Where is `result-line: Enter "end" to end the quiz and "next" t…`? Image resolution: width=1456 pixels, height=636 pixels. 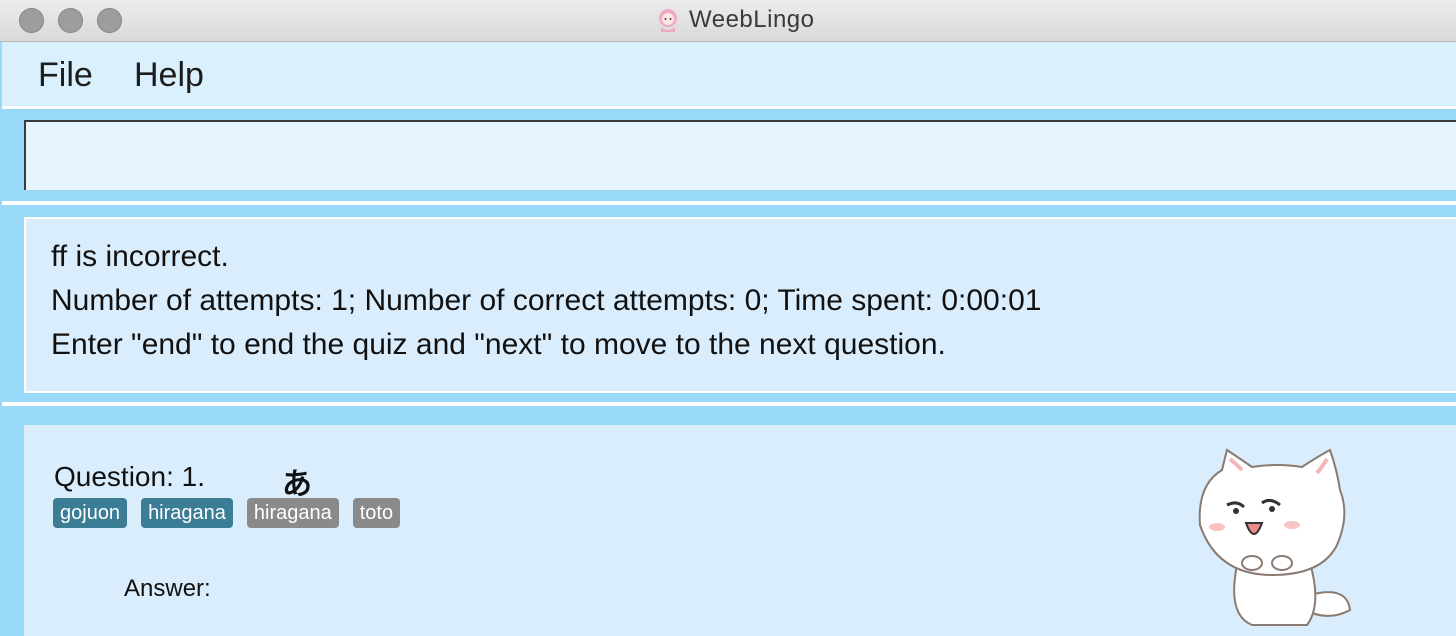 result-line: Enter "end" to end the quiz and "next" t… is located at coordinates (498, 344).